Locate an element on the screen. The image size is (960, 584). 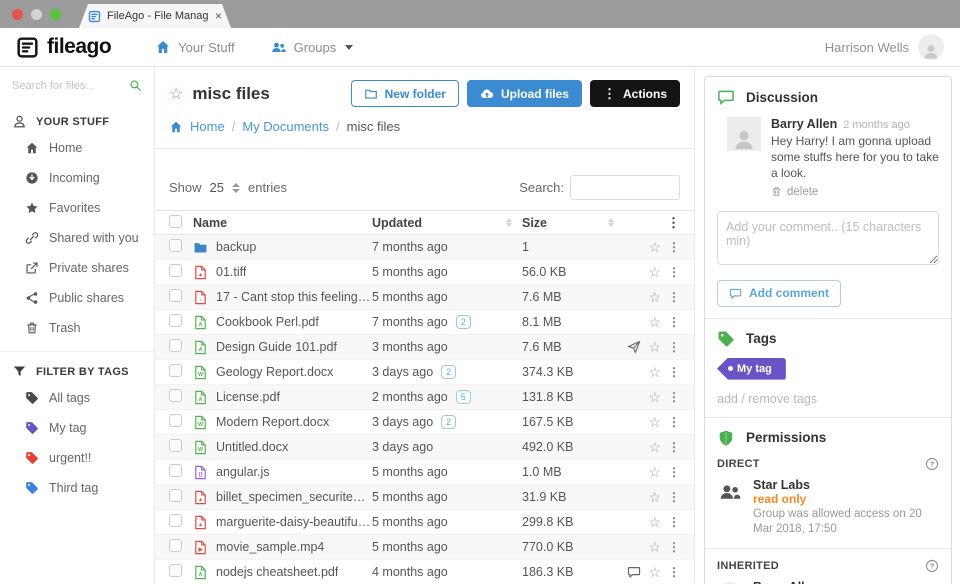
user-avatar is located at coordinates (931, 47).